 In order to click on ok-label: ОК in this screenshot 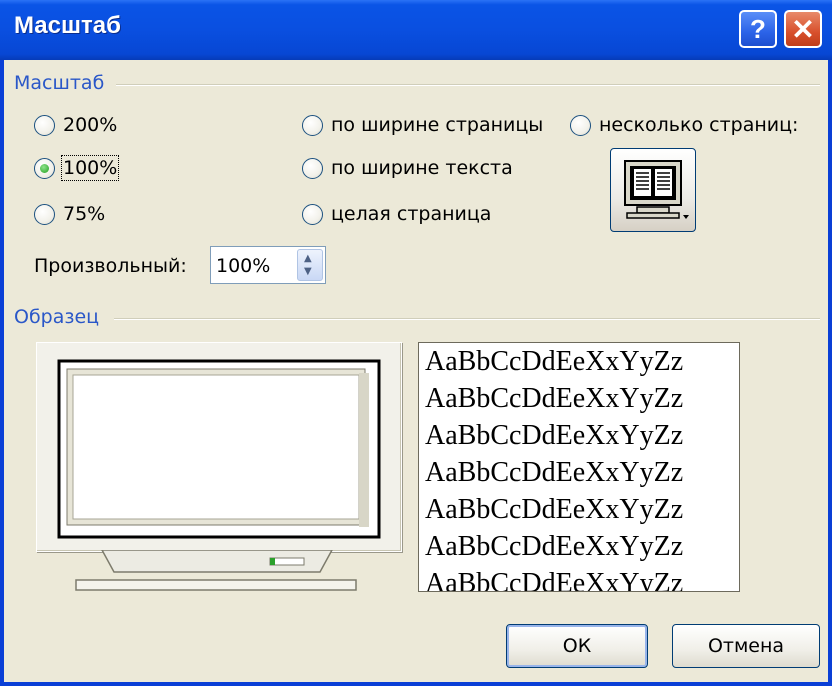, I will do `click(577, 646)`.